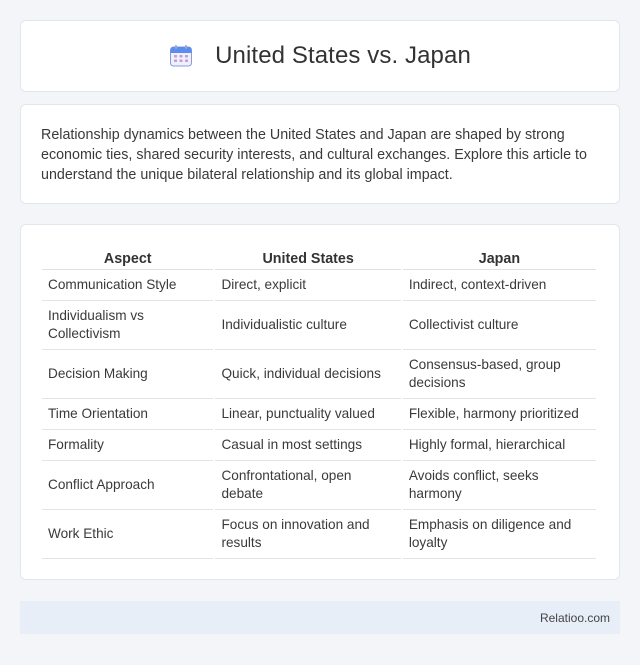 This screenshot has height=665, width=640. What do you see at coordinates (499, 374) in the screenshot?
I see `japan-cell: Consensus-based, group decisions` at bounding box center [499, 374].